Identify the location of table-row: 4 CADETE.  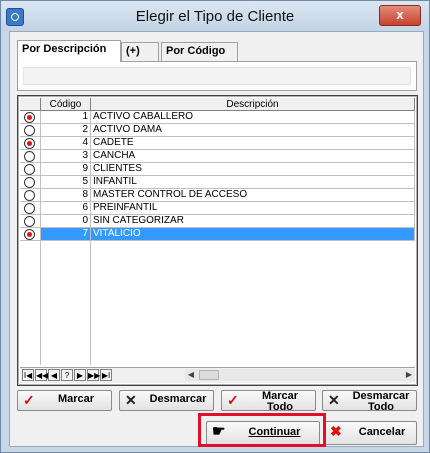
(217, 143).